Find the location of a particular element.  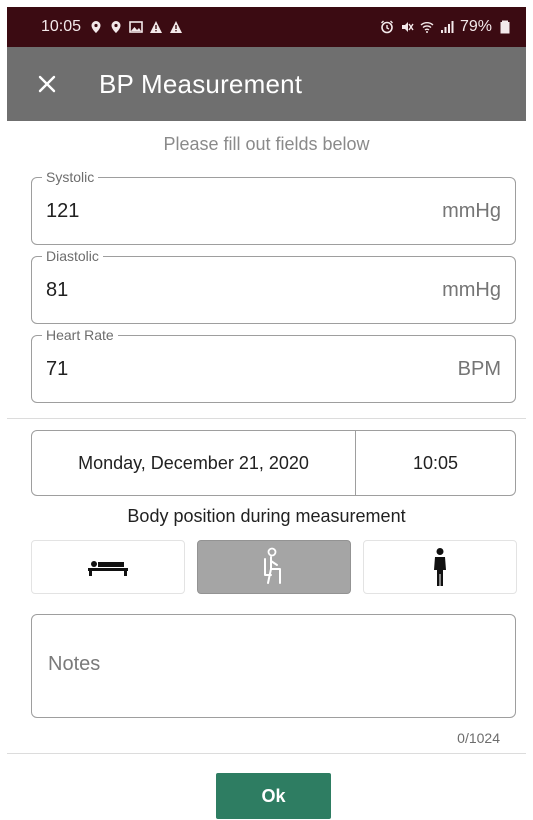

heart-rate-label: Heart Rate is located at coordinates (80, 335).